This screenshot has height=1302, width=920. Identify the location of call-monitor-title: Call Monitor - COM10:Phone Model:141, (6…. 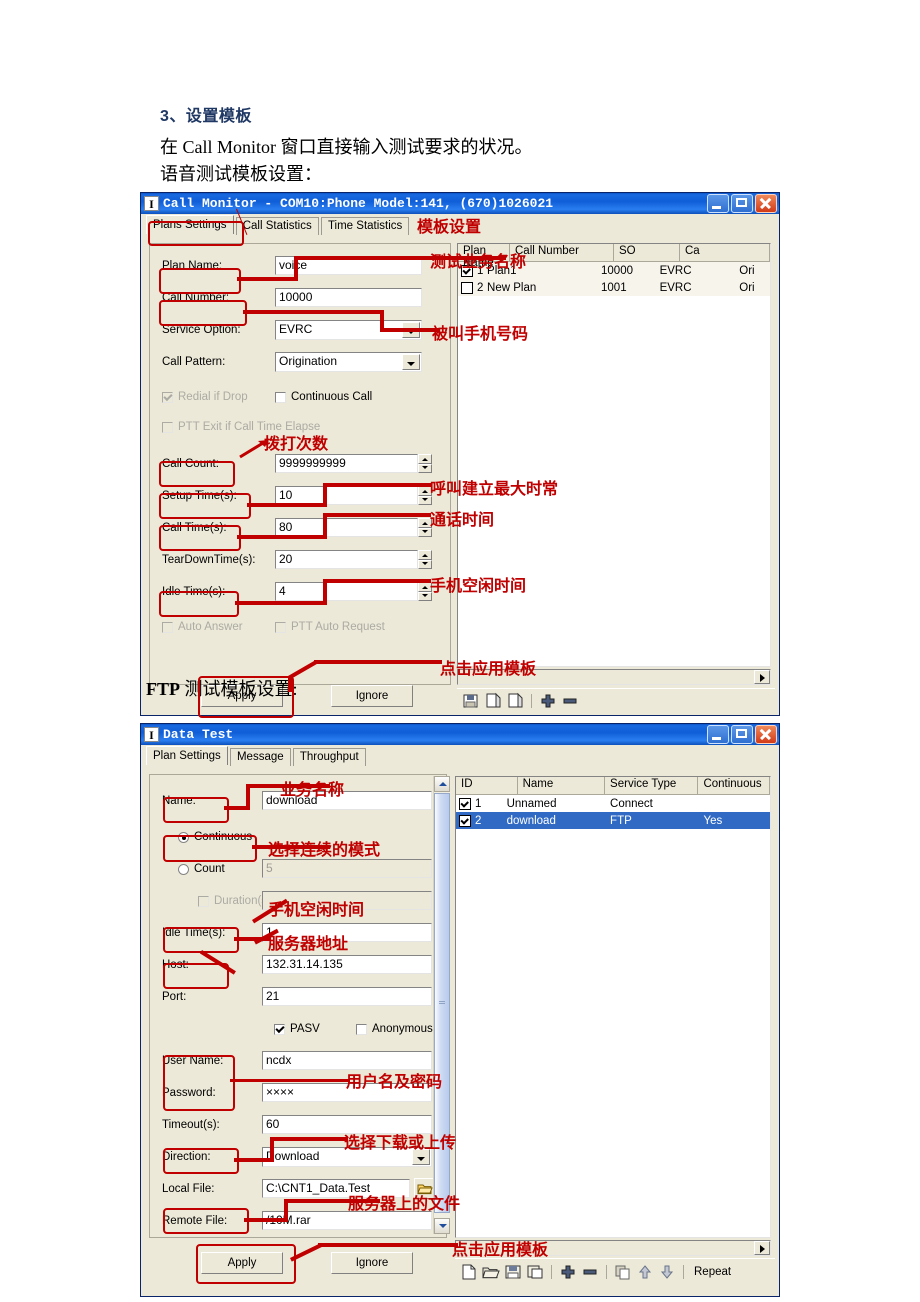
(358, 203).